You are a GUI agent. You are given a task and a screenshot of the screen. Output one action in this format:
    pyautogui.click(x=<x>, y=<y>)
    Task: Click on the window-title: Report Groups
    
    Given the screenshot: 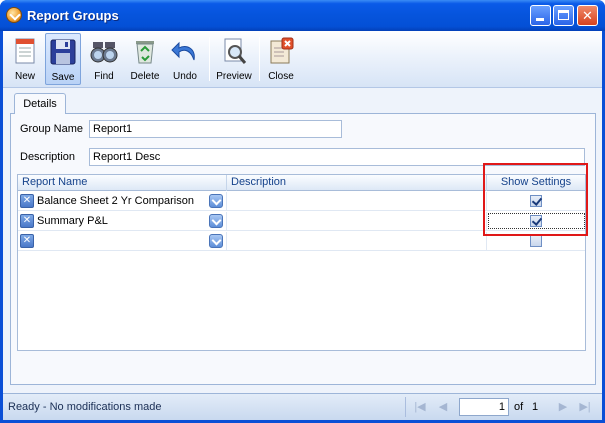 What is the action you would take?
    pyautogui.click(x=73, y=15)
    